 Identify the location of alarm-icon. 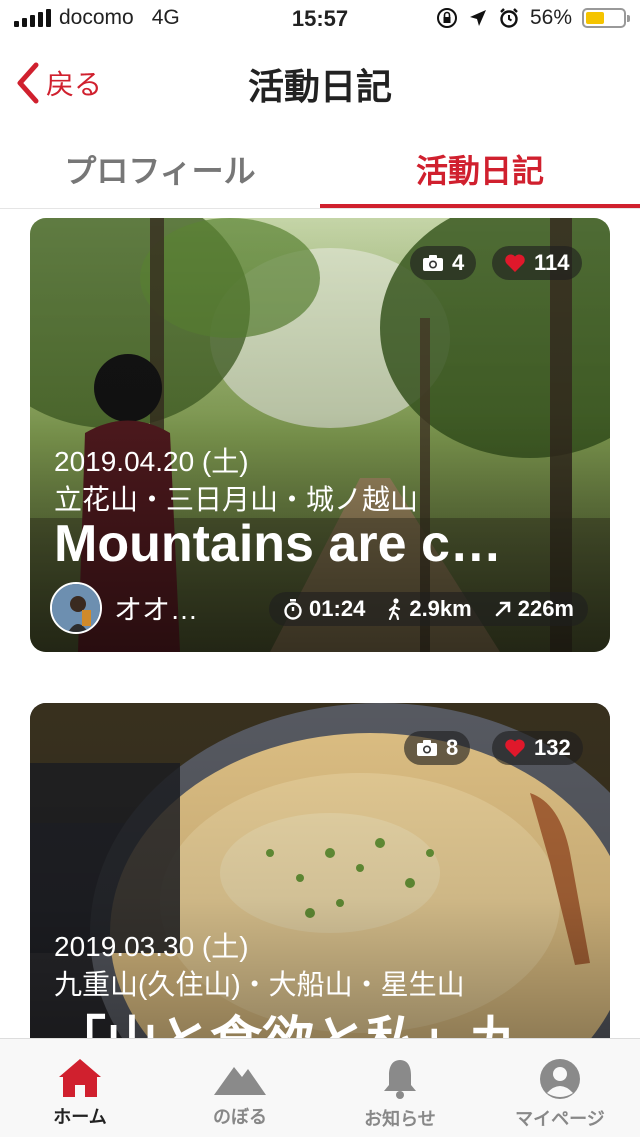
(509, 18).